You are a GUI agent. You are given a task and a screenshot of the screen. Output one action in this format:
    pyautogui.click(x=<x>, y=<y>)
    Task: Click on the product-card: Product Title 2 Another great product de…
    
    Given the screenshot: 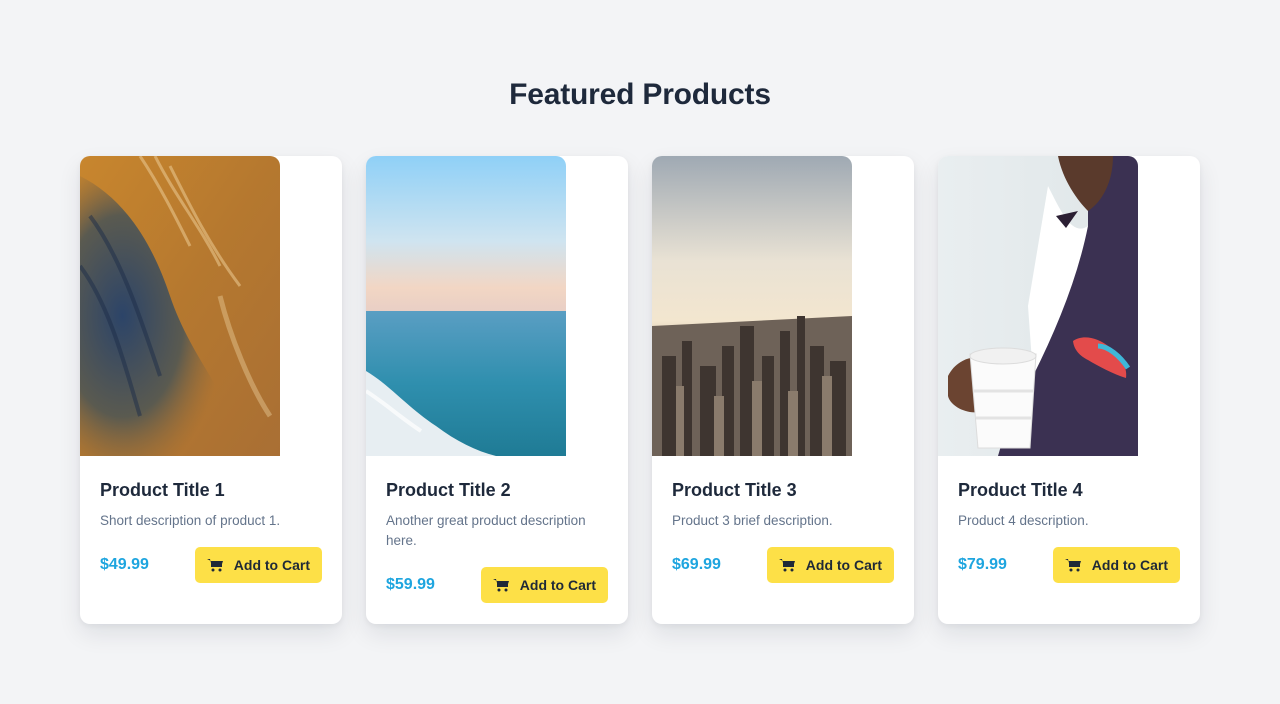 What is the action you would take?
    pyautogui.click(x=497, y=390)
    